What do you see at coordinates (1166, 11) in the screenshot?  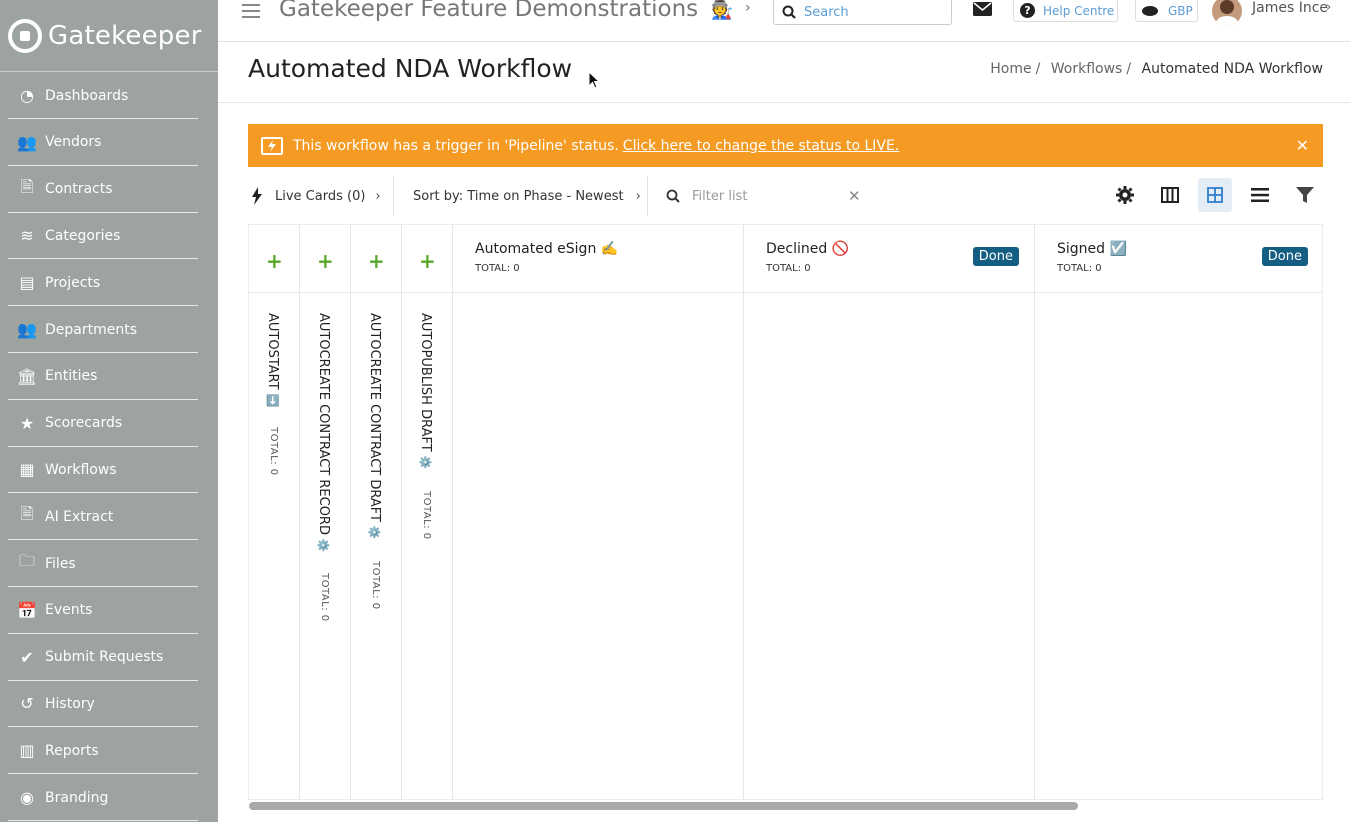 I see `currency-button: GBP` at bounding box center [1166, 11].